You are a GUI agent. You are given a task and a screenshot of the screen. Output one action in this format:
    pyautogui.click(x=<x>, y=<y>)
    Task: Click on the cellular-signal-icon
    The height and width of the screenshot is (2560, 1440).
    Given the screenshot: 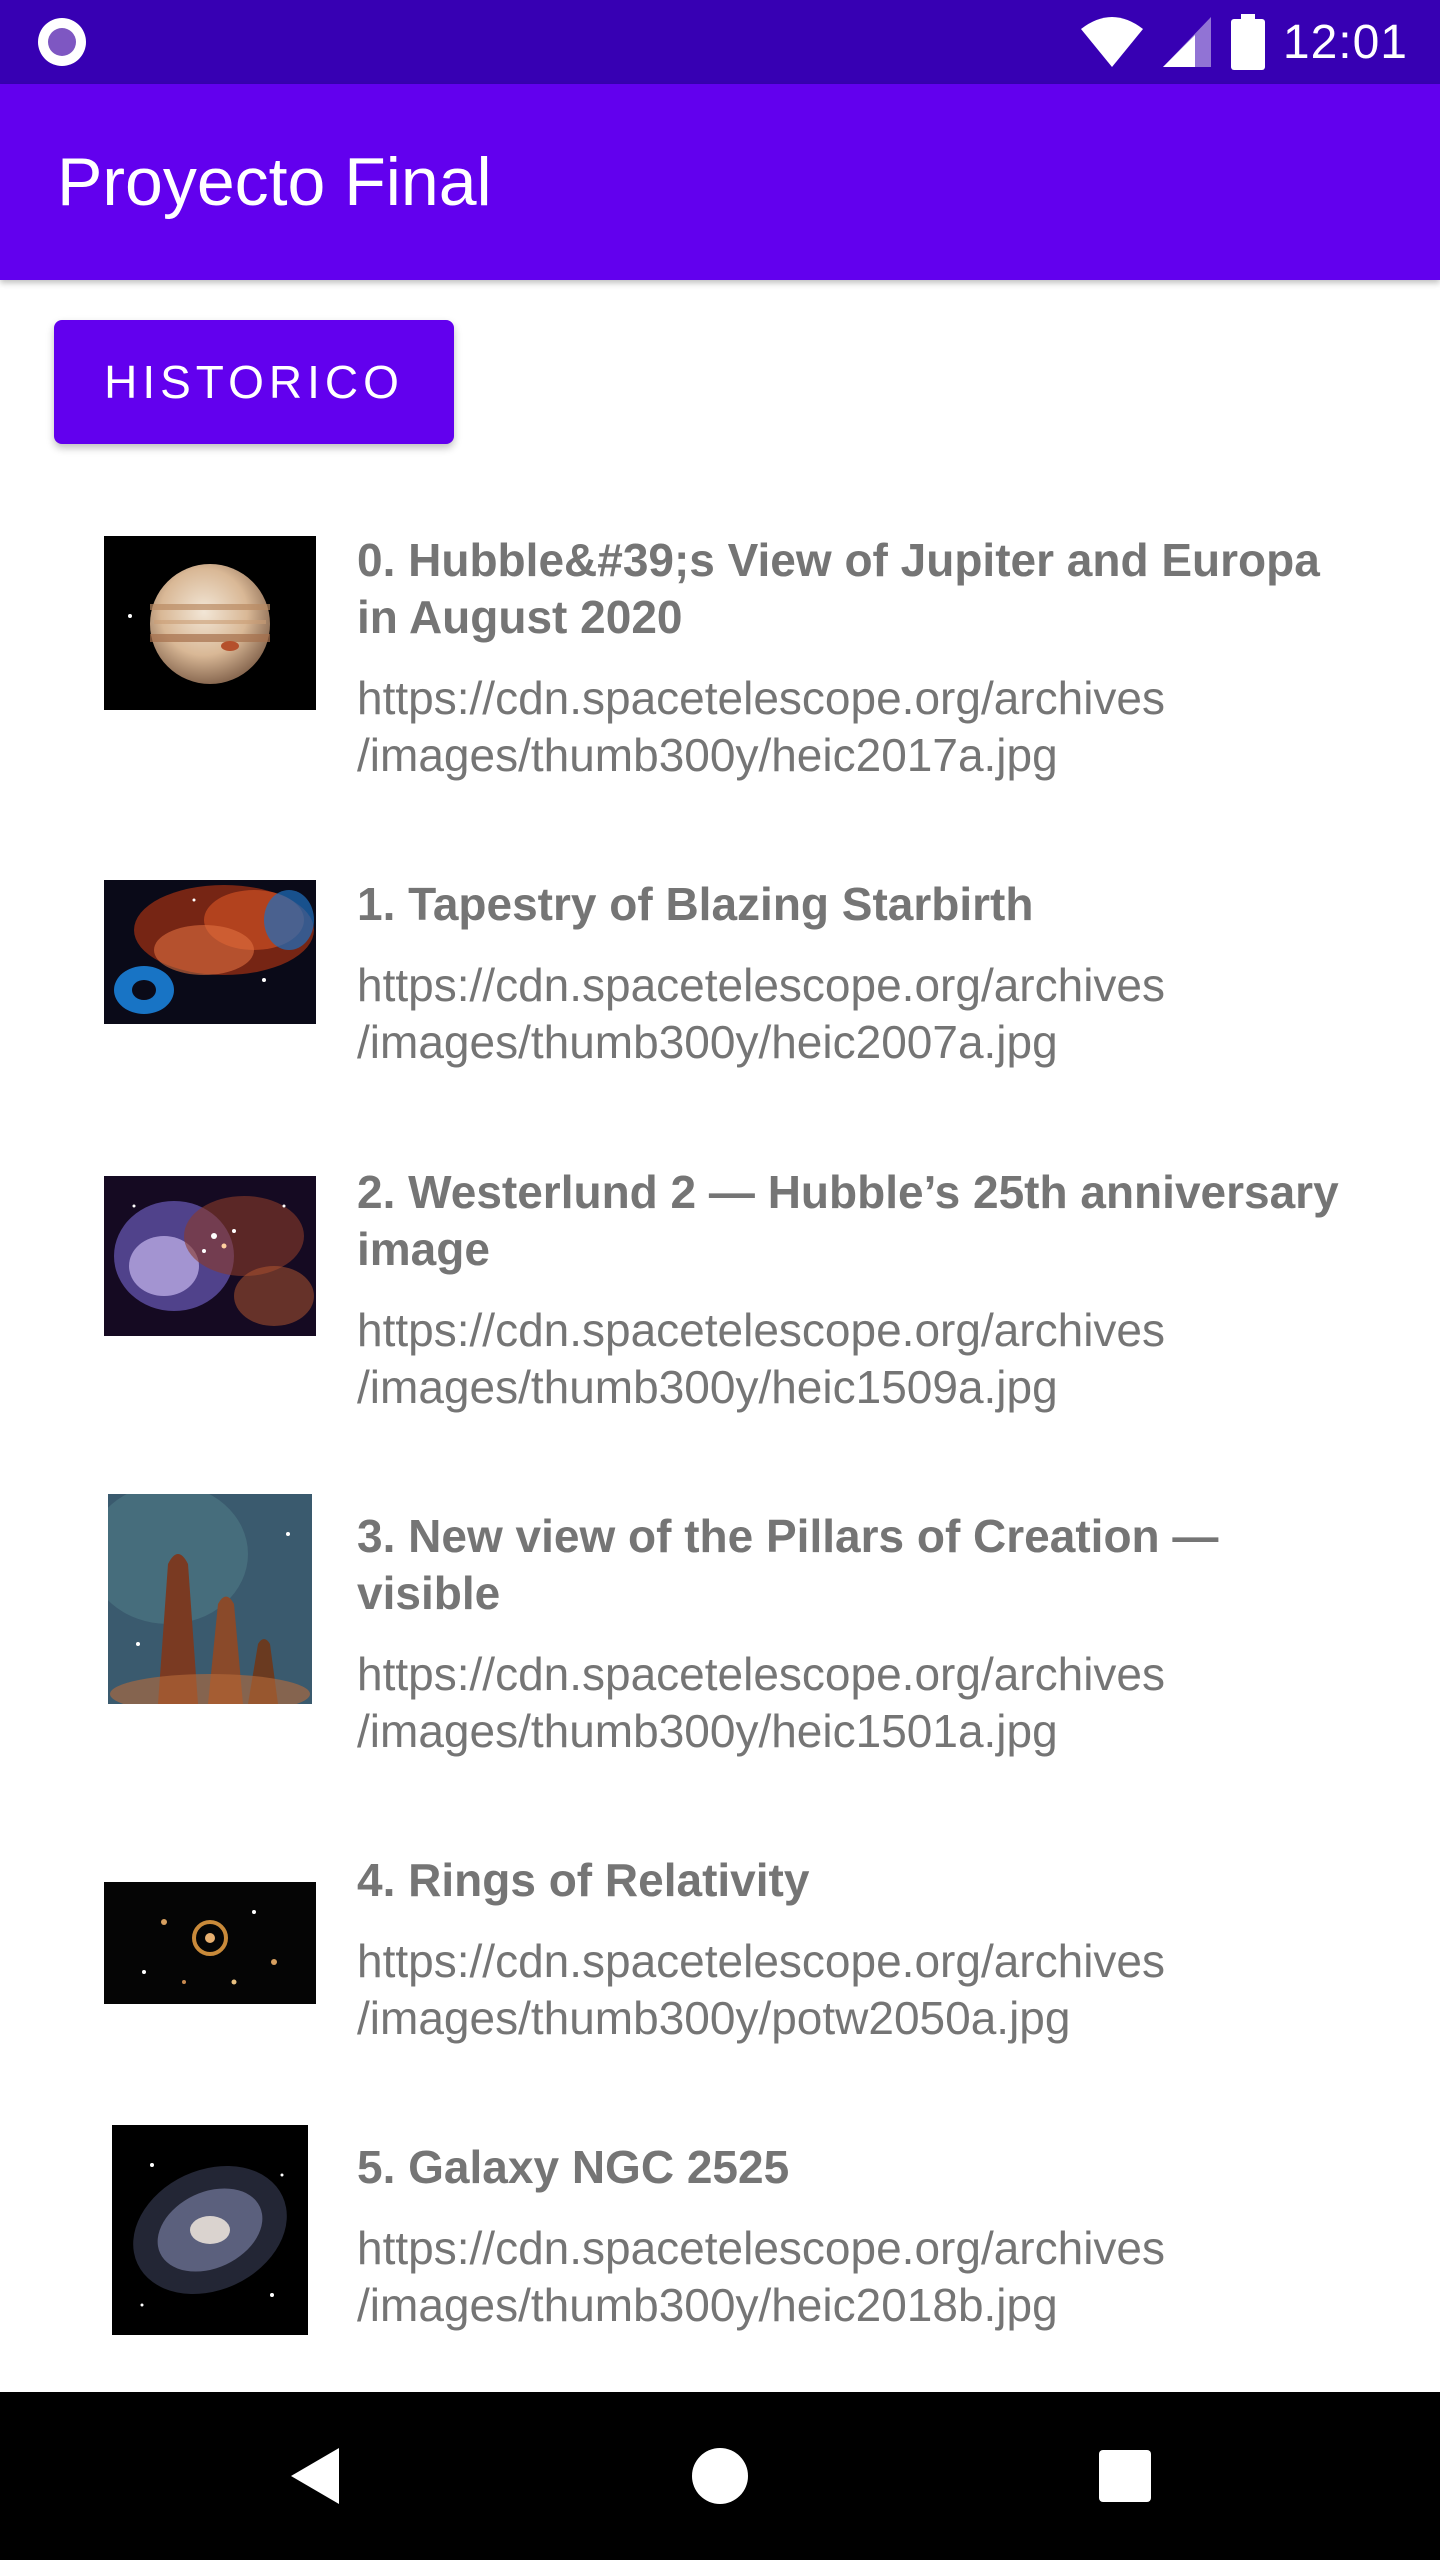 What is the action you would take?
    pyautogui.click(x=1186, y=42)
    